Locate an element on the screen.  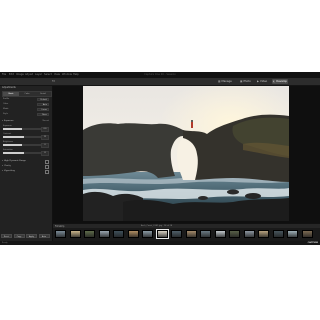
tab-photo: ▣Photo is located at coordinates (245, 81).